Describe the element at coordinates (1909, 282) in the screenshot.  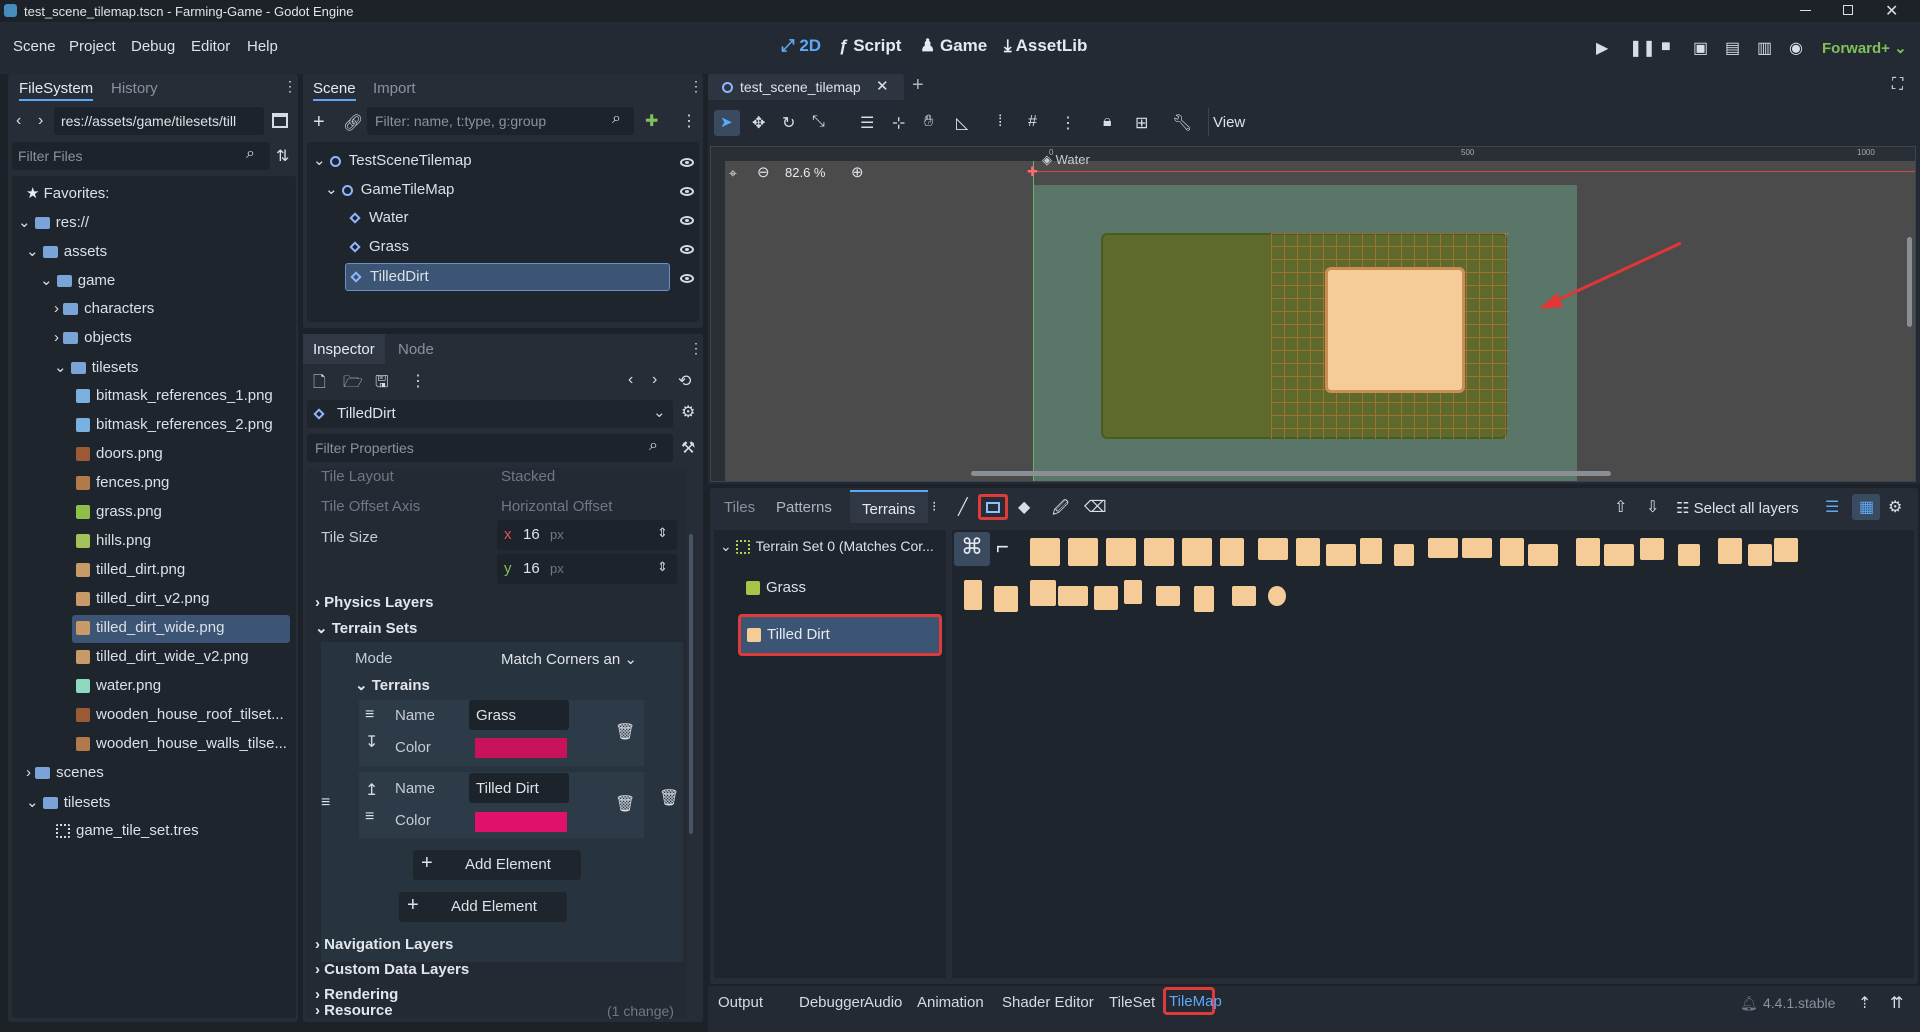
I see `vertical-scrollbar` at that location.